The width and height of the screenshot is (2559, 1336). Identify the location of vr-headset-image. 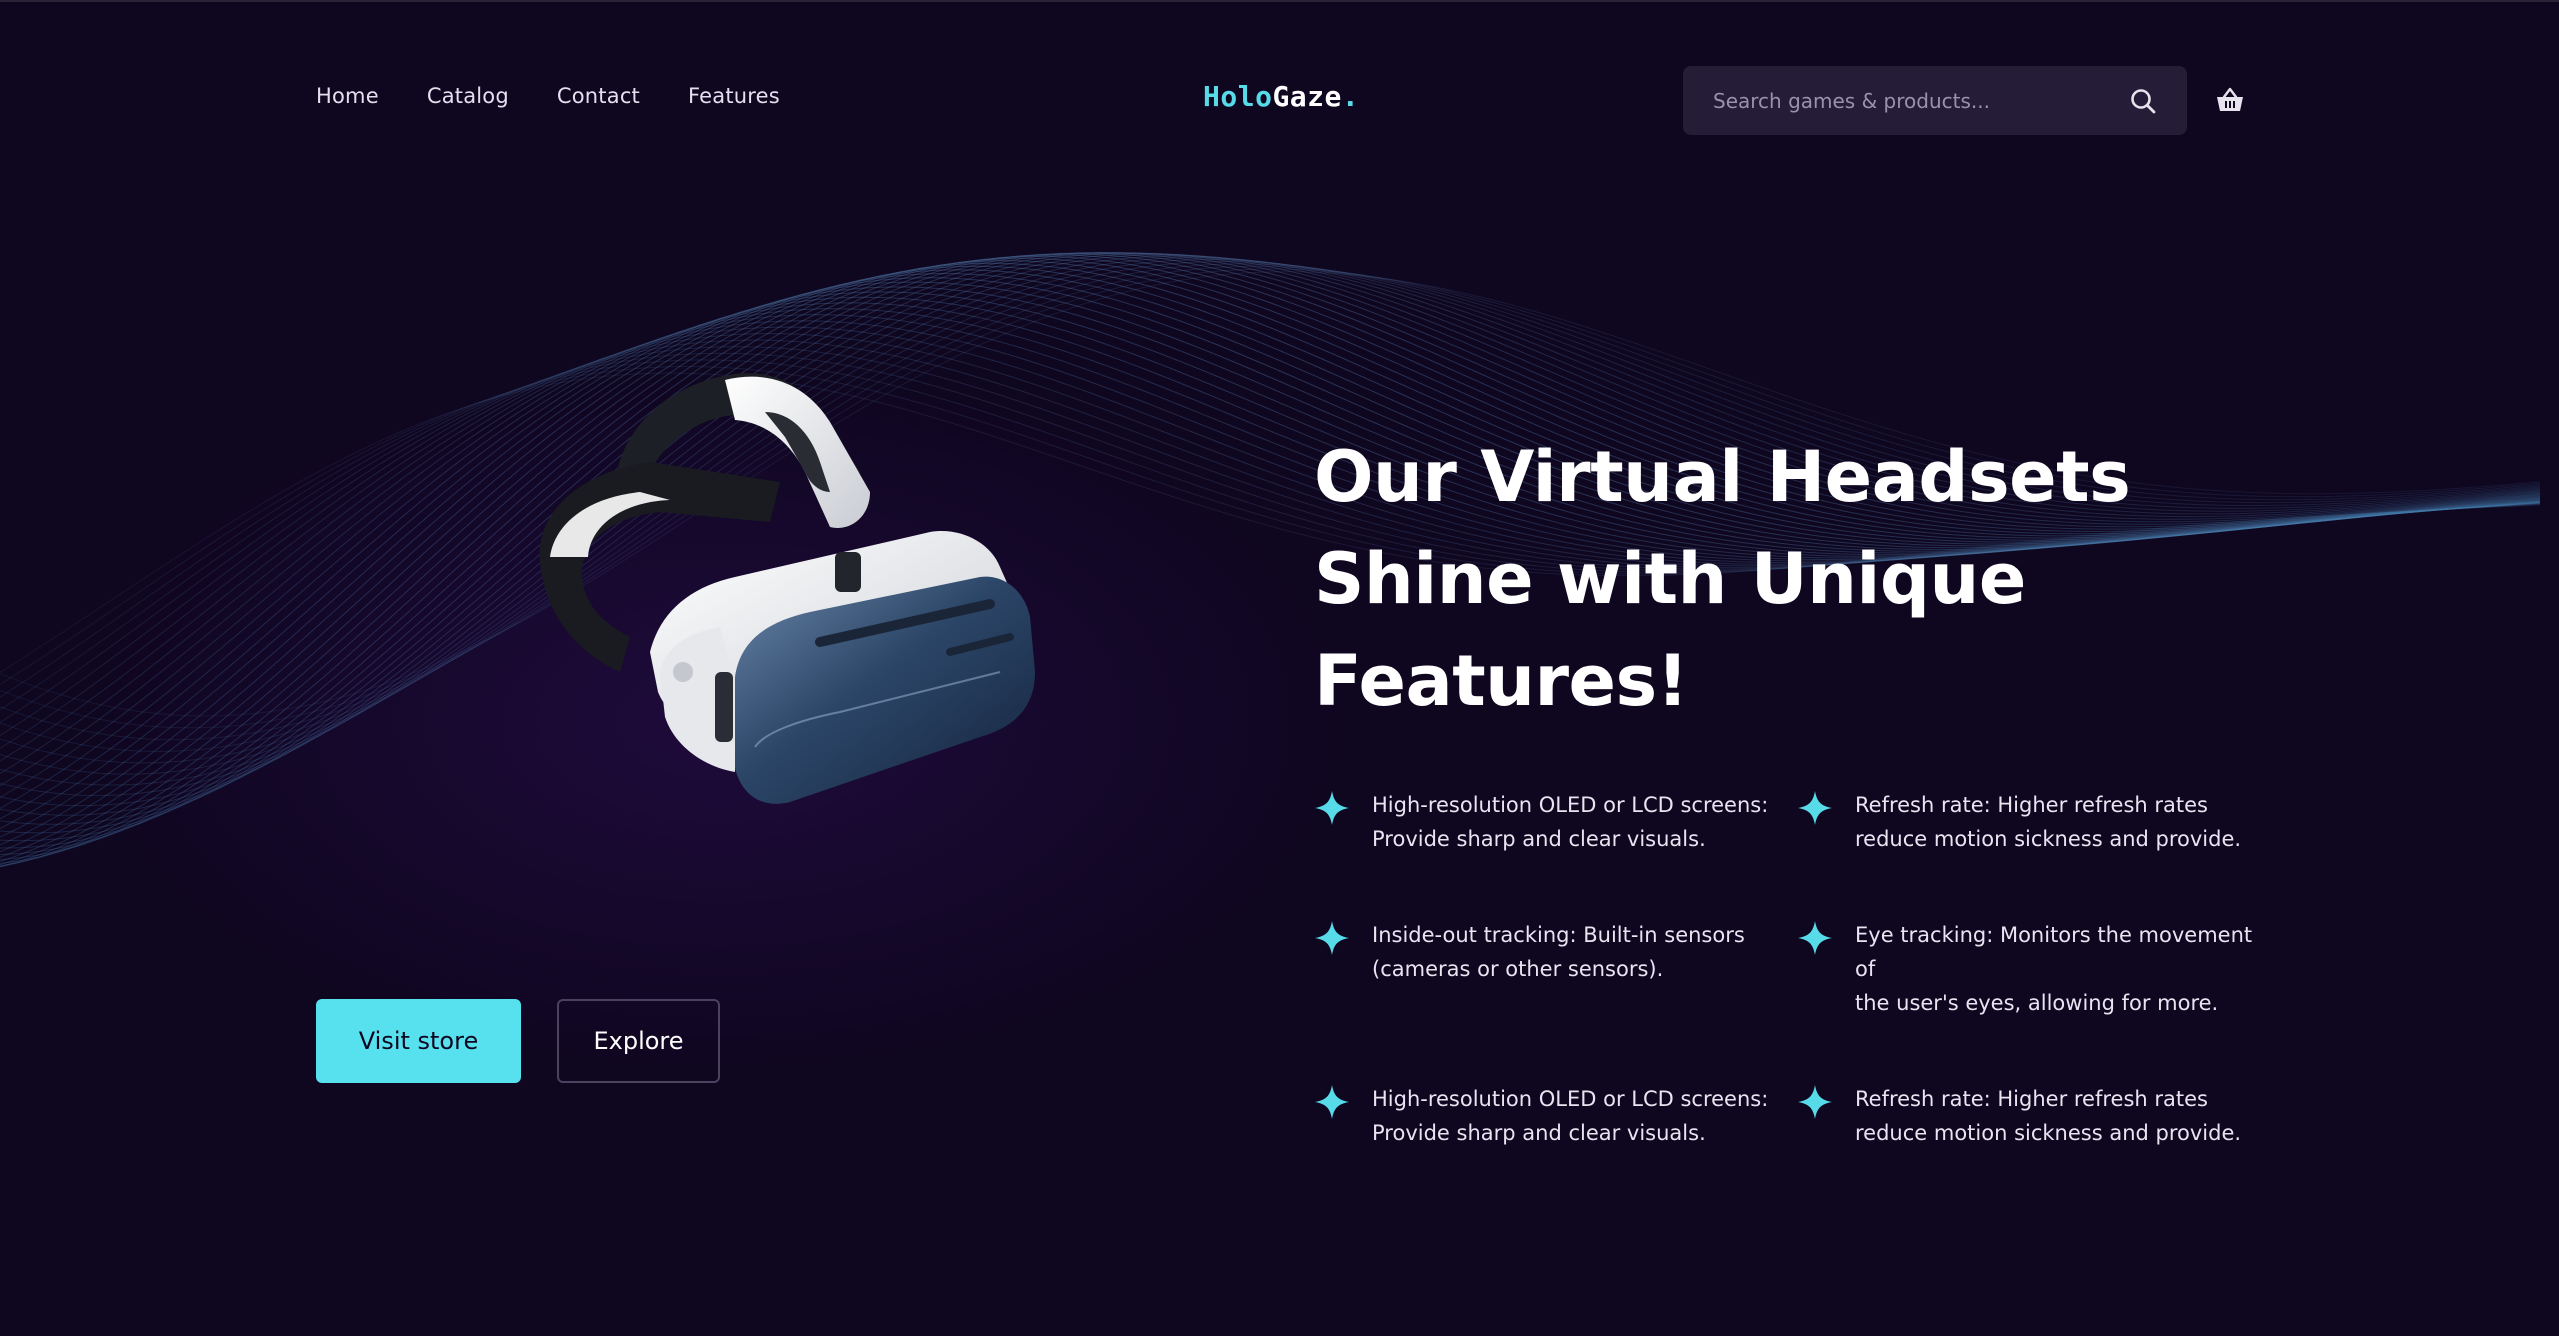
(787, 588).